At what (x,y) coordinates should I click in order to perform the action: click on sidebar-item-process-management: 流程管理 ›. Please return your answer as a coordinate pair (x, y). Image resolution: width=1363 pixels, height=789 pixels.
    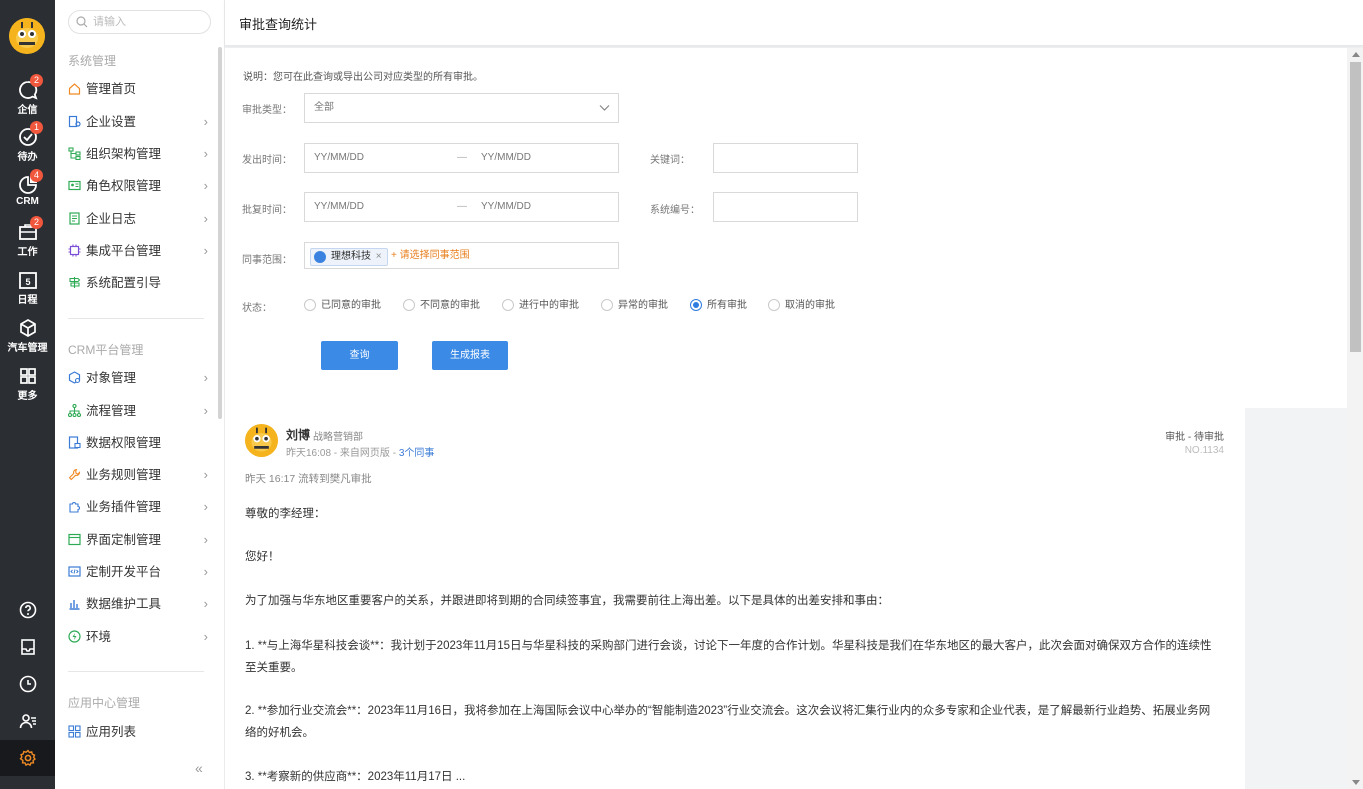
    Looking at the image, I should click on (138, 411).